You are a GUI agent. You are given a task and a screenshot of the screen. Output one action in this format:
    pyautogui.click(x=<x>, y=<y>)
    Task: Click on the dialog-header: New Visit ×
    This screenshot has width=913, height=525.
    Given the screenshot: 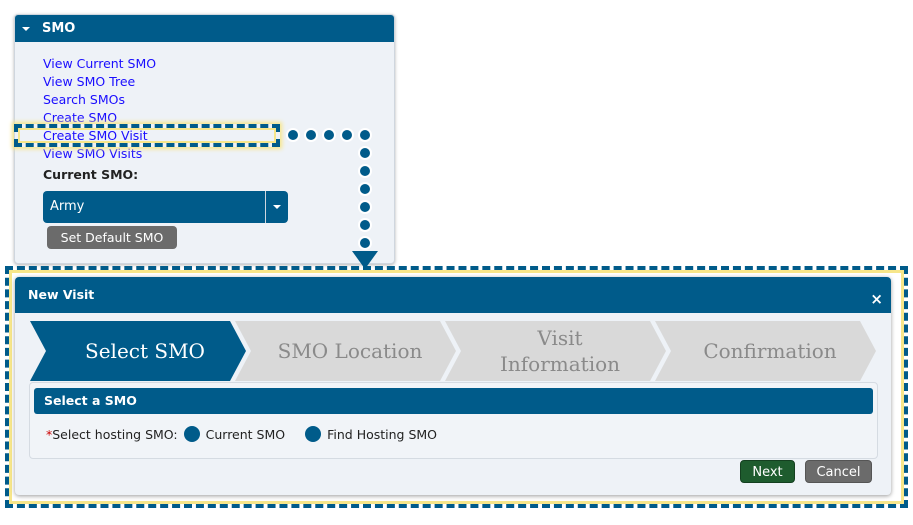 What is the action you would take?
    pyautogui.click(x=453, y=295)
    